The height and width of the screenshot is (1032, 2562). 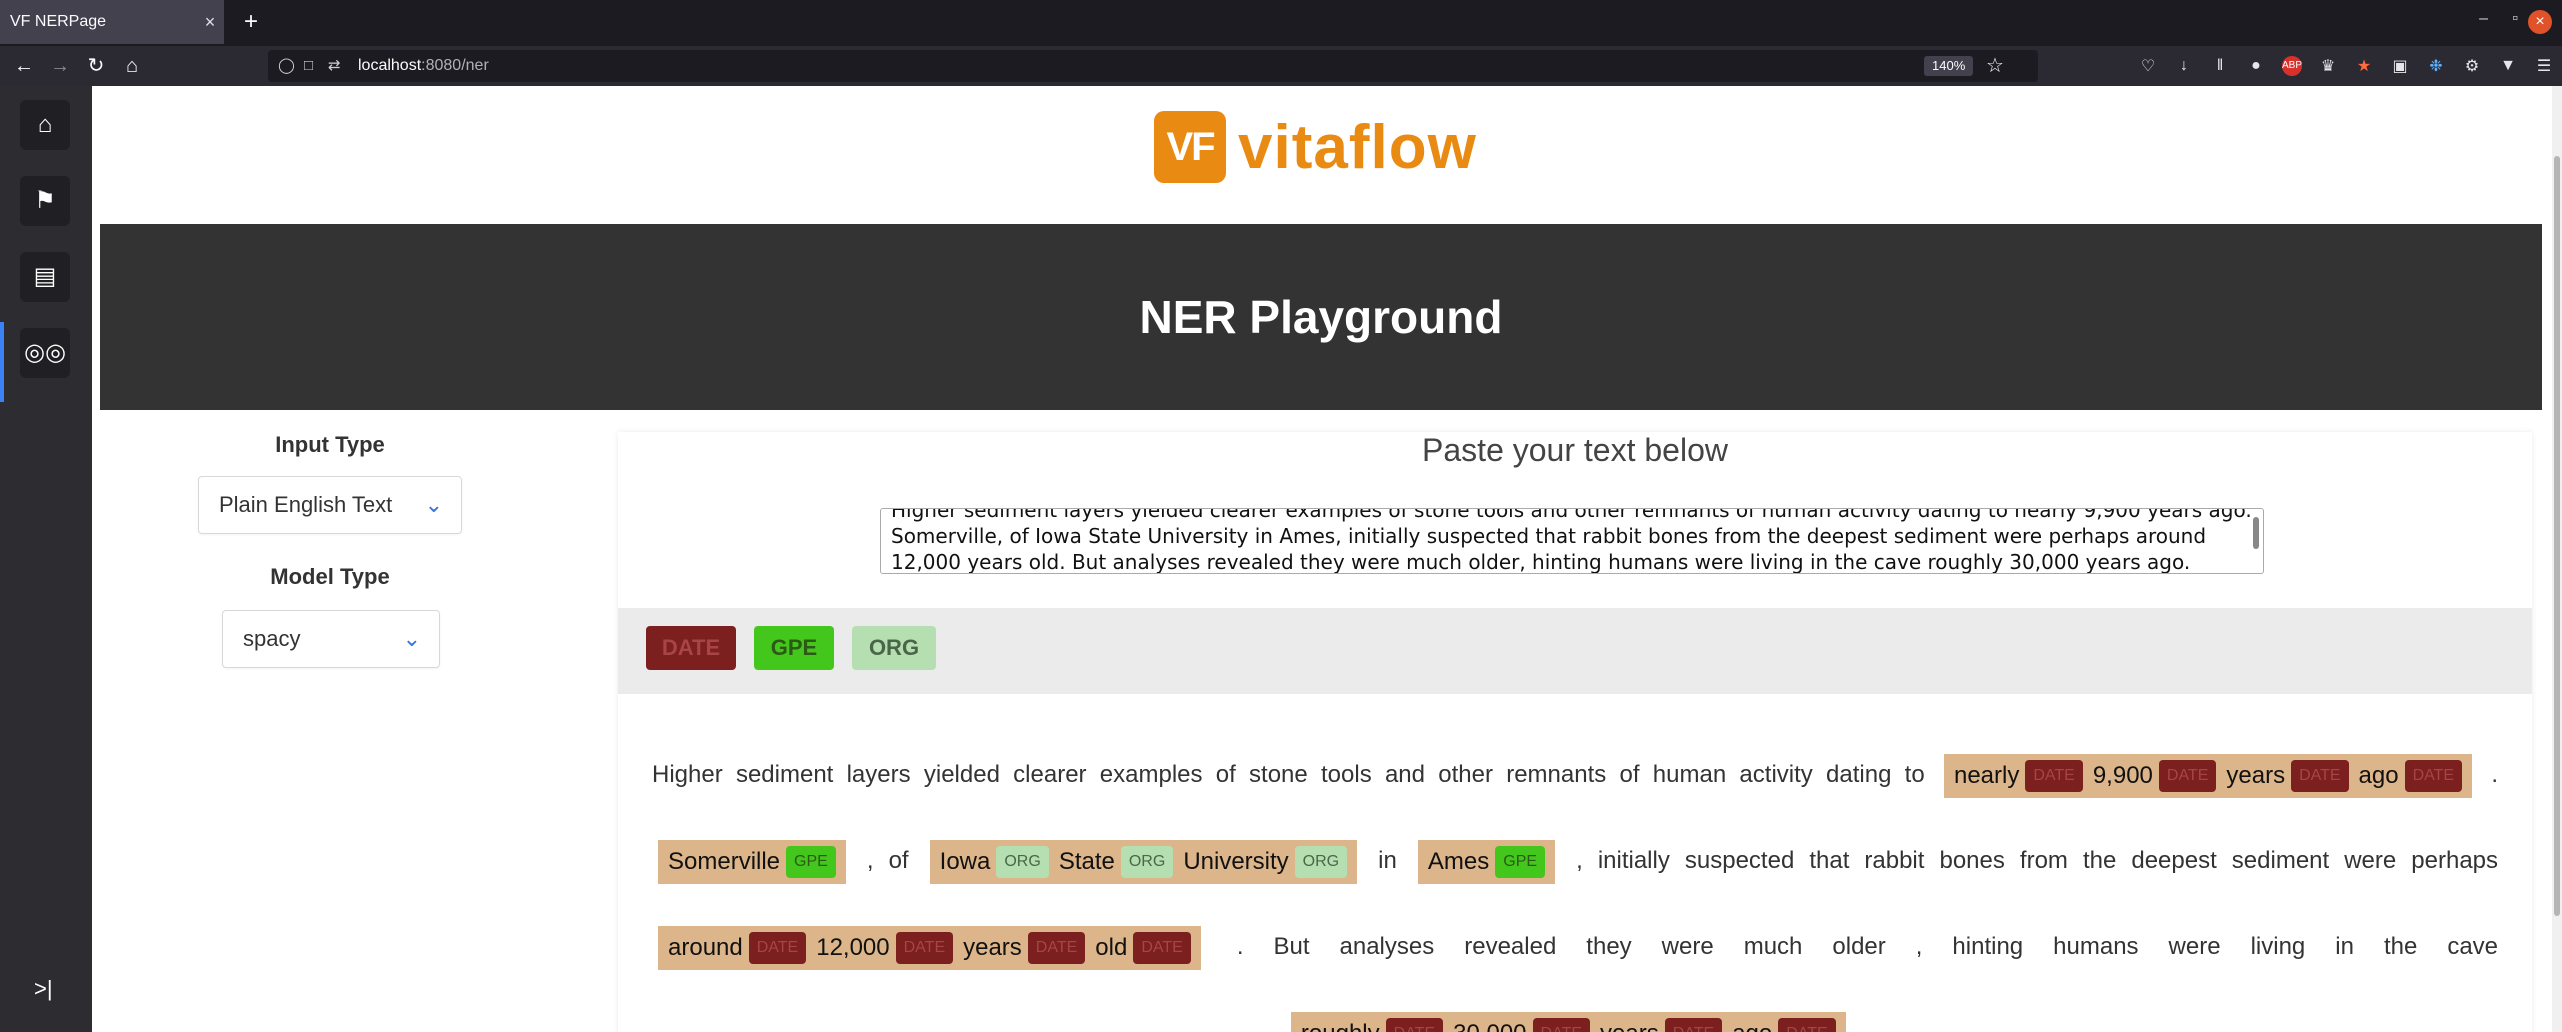 I want to click on url-text: localhost:8080/ner, so click(x=423, y=66).